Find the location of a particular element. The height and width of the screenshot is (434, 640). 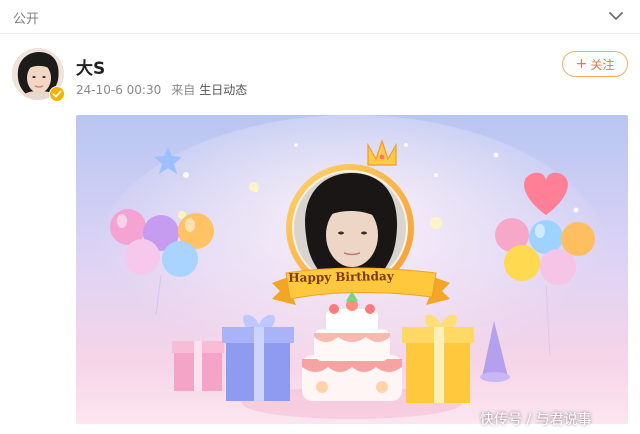

post-meta: 24-10-6 00:30 来自 生日动态 is located at coordinates (161, 89).